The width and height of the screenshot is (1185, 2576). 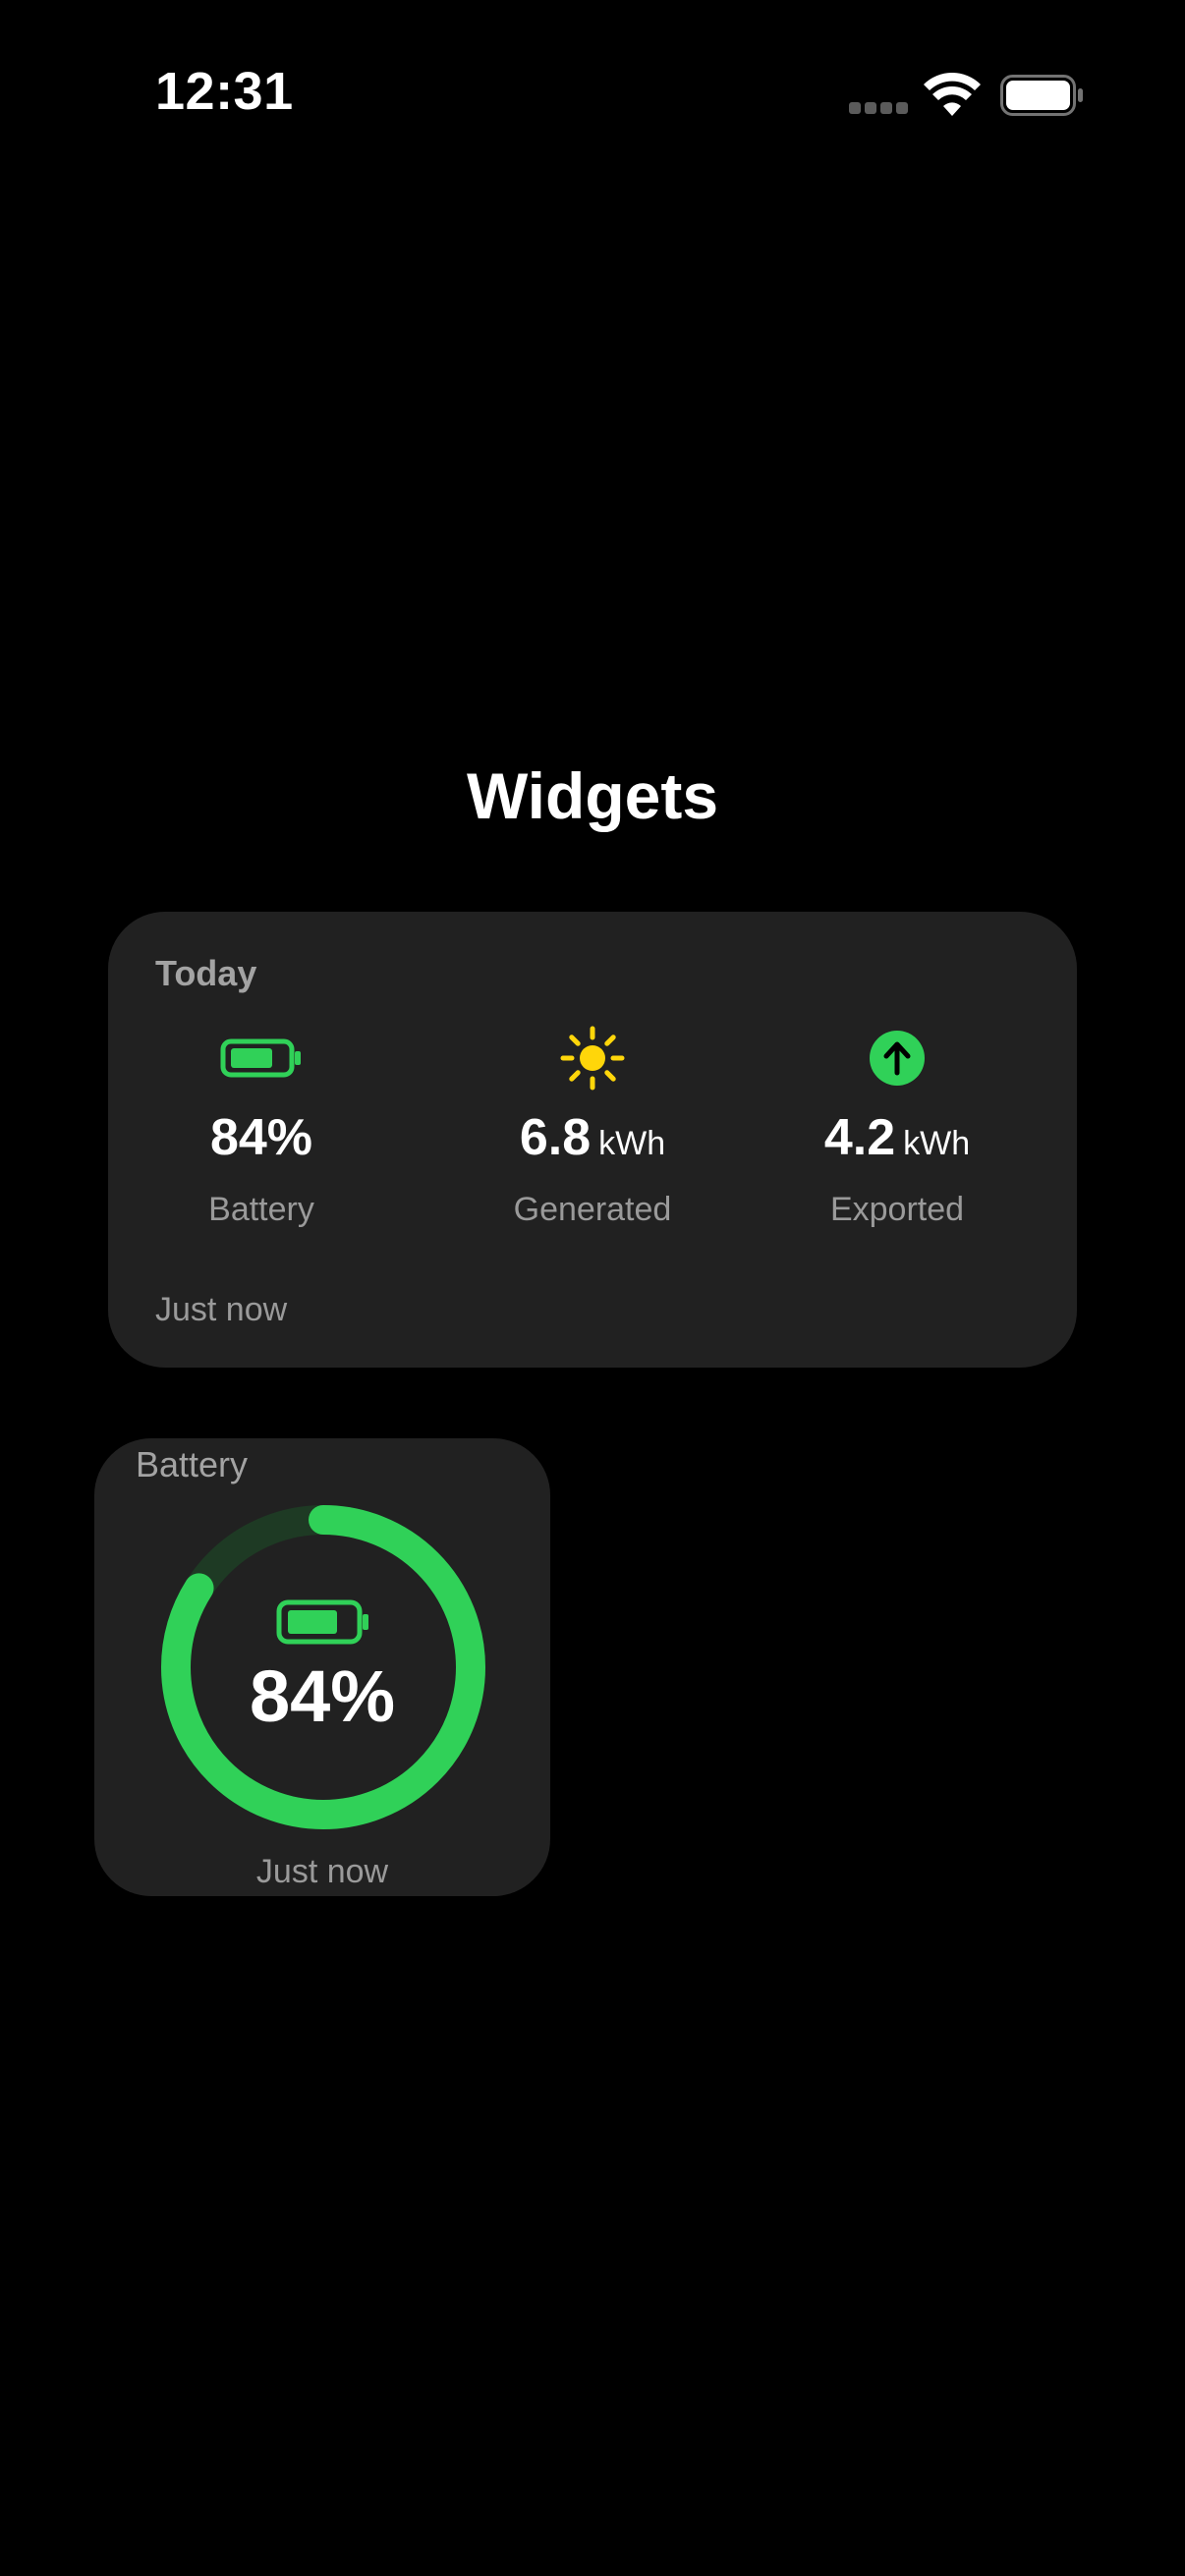 What do you see at coordinates (592, 98) in the screenshot?
I see `status-bar: 12:31` at bounding box center [592, 98].